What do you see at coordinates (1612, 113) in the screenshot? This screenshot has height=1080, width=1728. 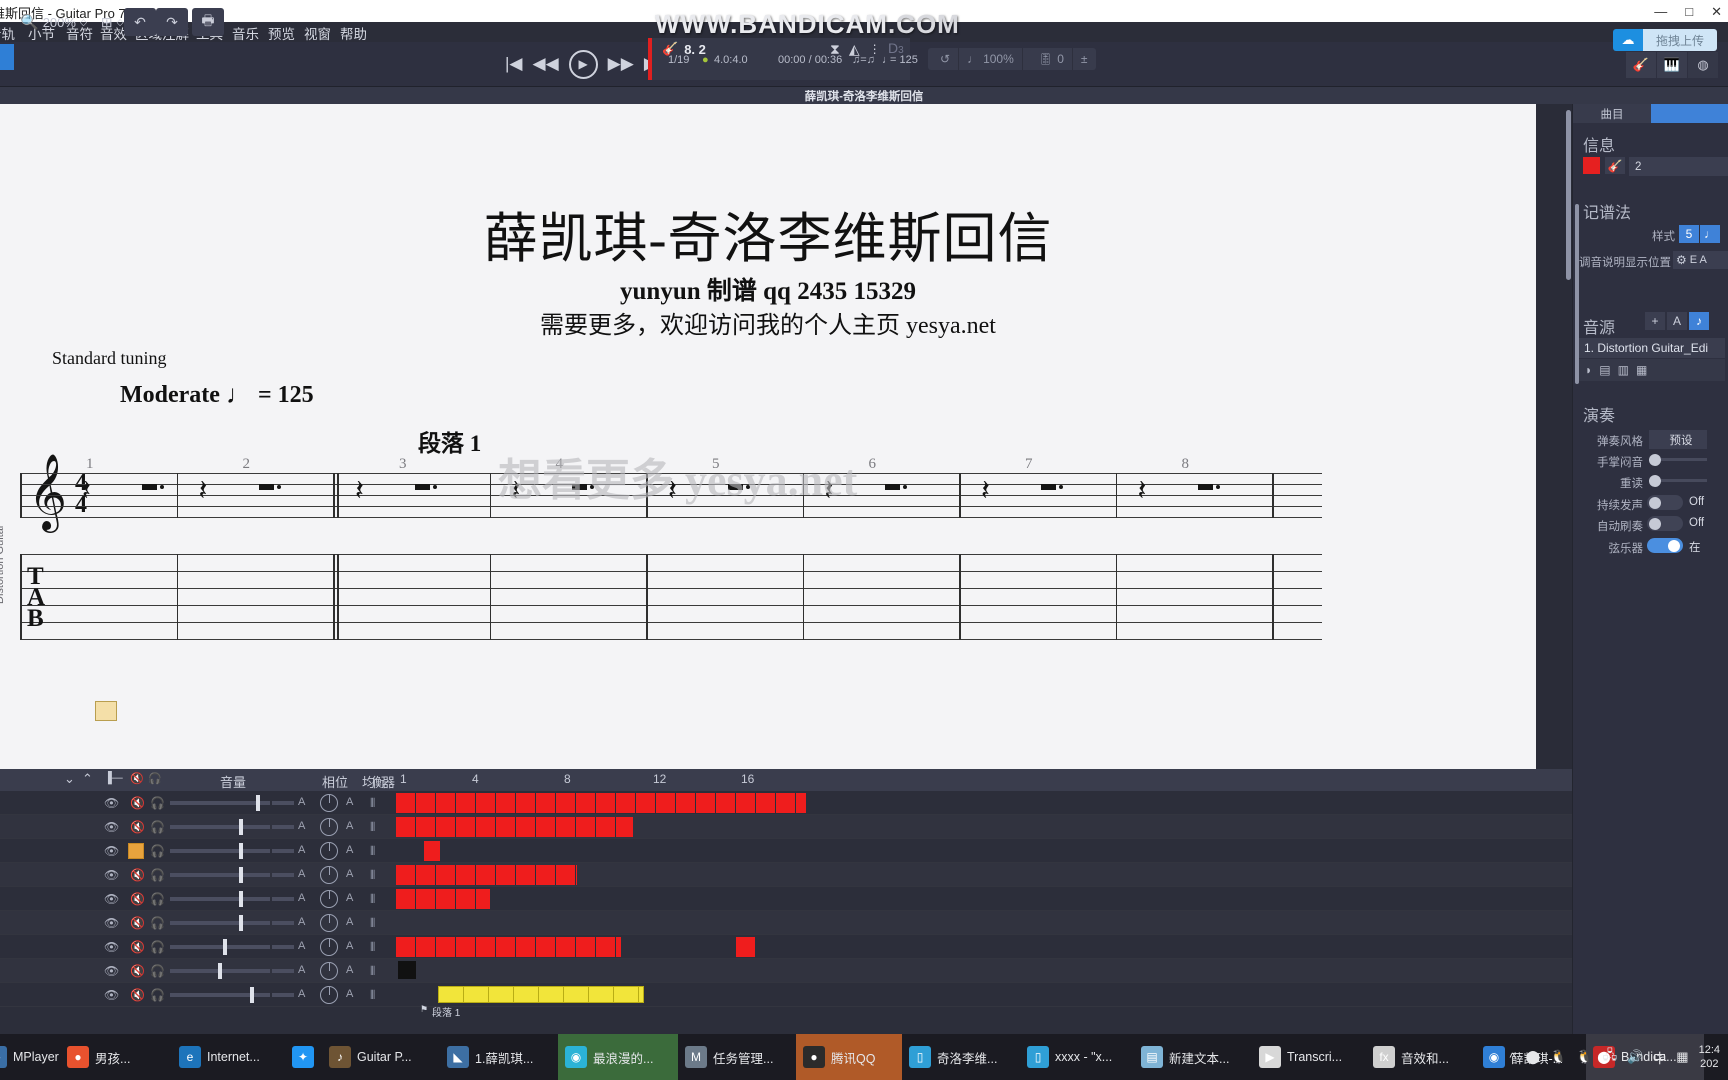 I see `tab-track: 曲目` at bounding box center [1612, 113].